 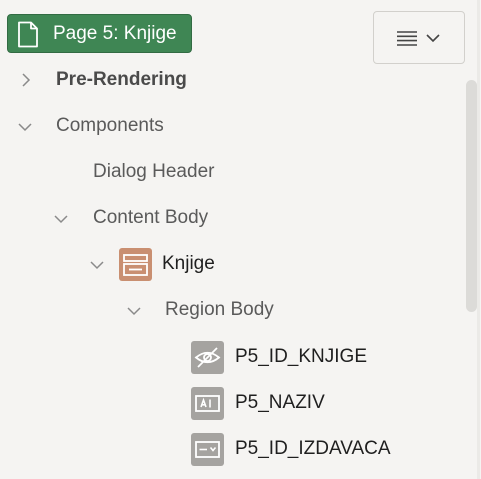 What do you see at coordinates (231, 81) in the screenshot?
I see `tree-node-pre-rendering: Pre-Rendering` at bounding box center [231, 81].